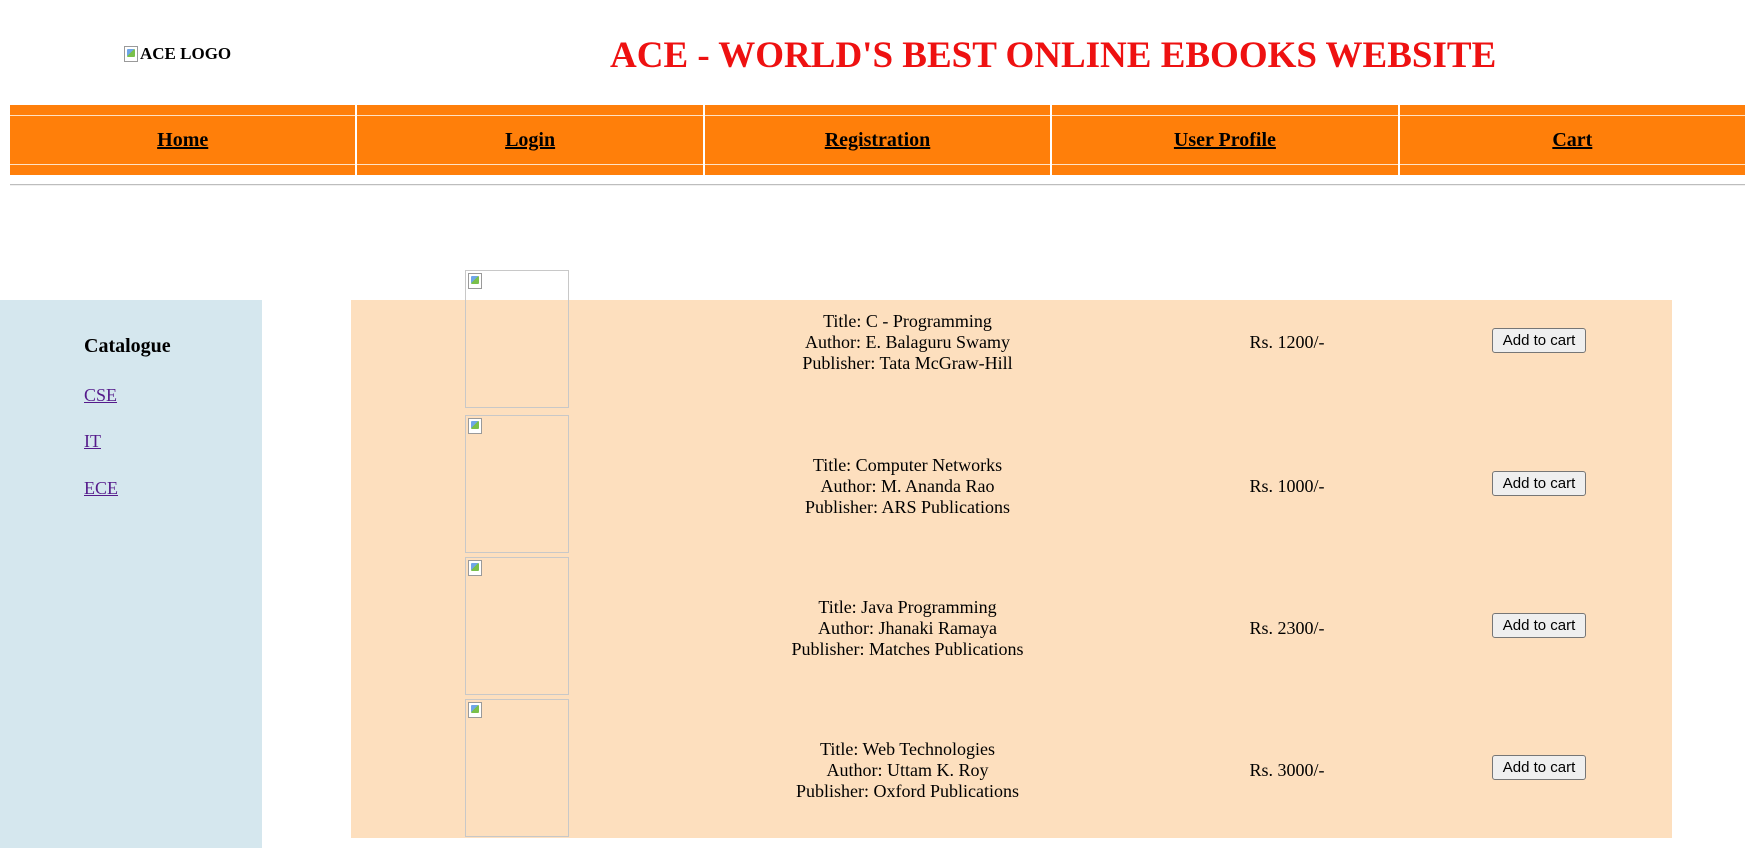 The height and width of the screenshot is (848, 1755). What do you see at coordinates (100, 395) in the screenshot?
I see `catalogue-link-cse: CSE` at bounding box center [100, 395].